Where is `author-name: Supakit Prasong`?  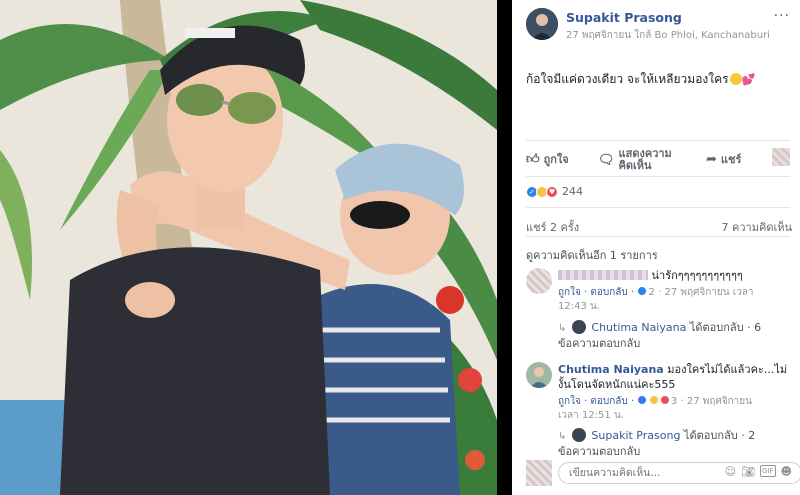 author-name: Supakit Prasong is located at coordinates (624, 17).